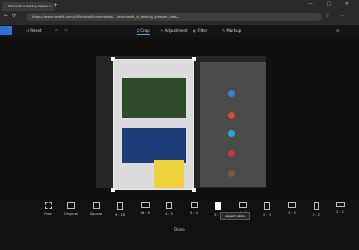 The width and height of the screenshot is (359, 250). What do you see at coordinates (243, 205) in the screenshot?
I see `ratio-4-3-icon` at bounding box center [243, 205].